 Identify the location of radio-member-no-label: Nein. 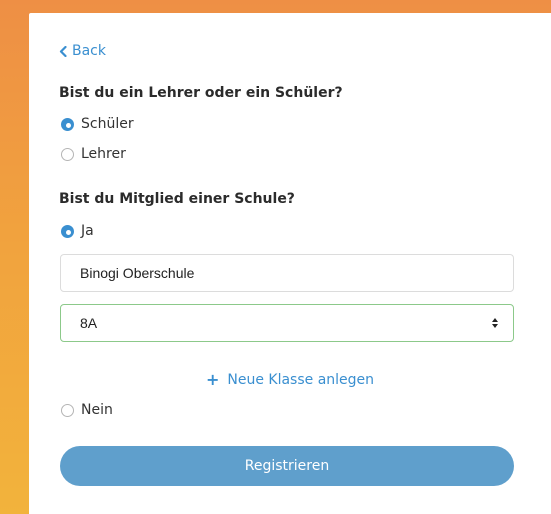
(97, 410).